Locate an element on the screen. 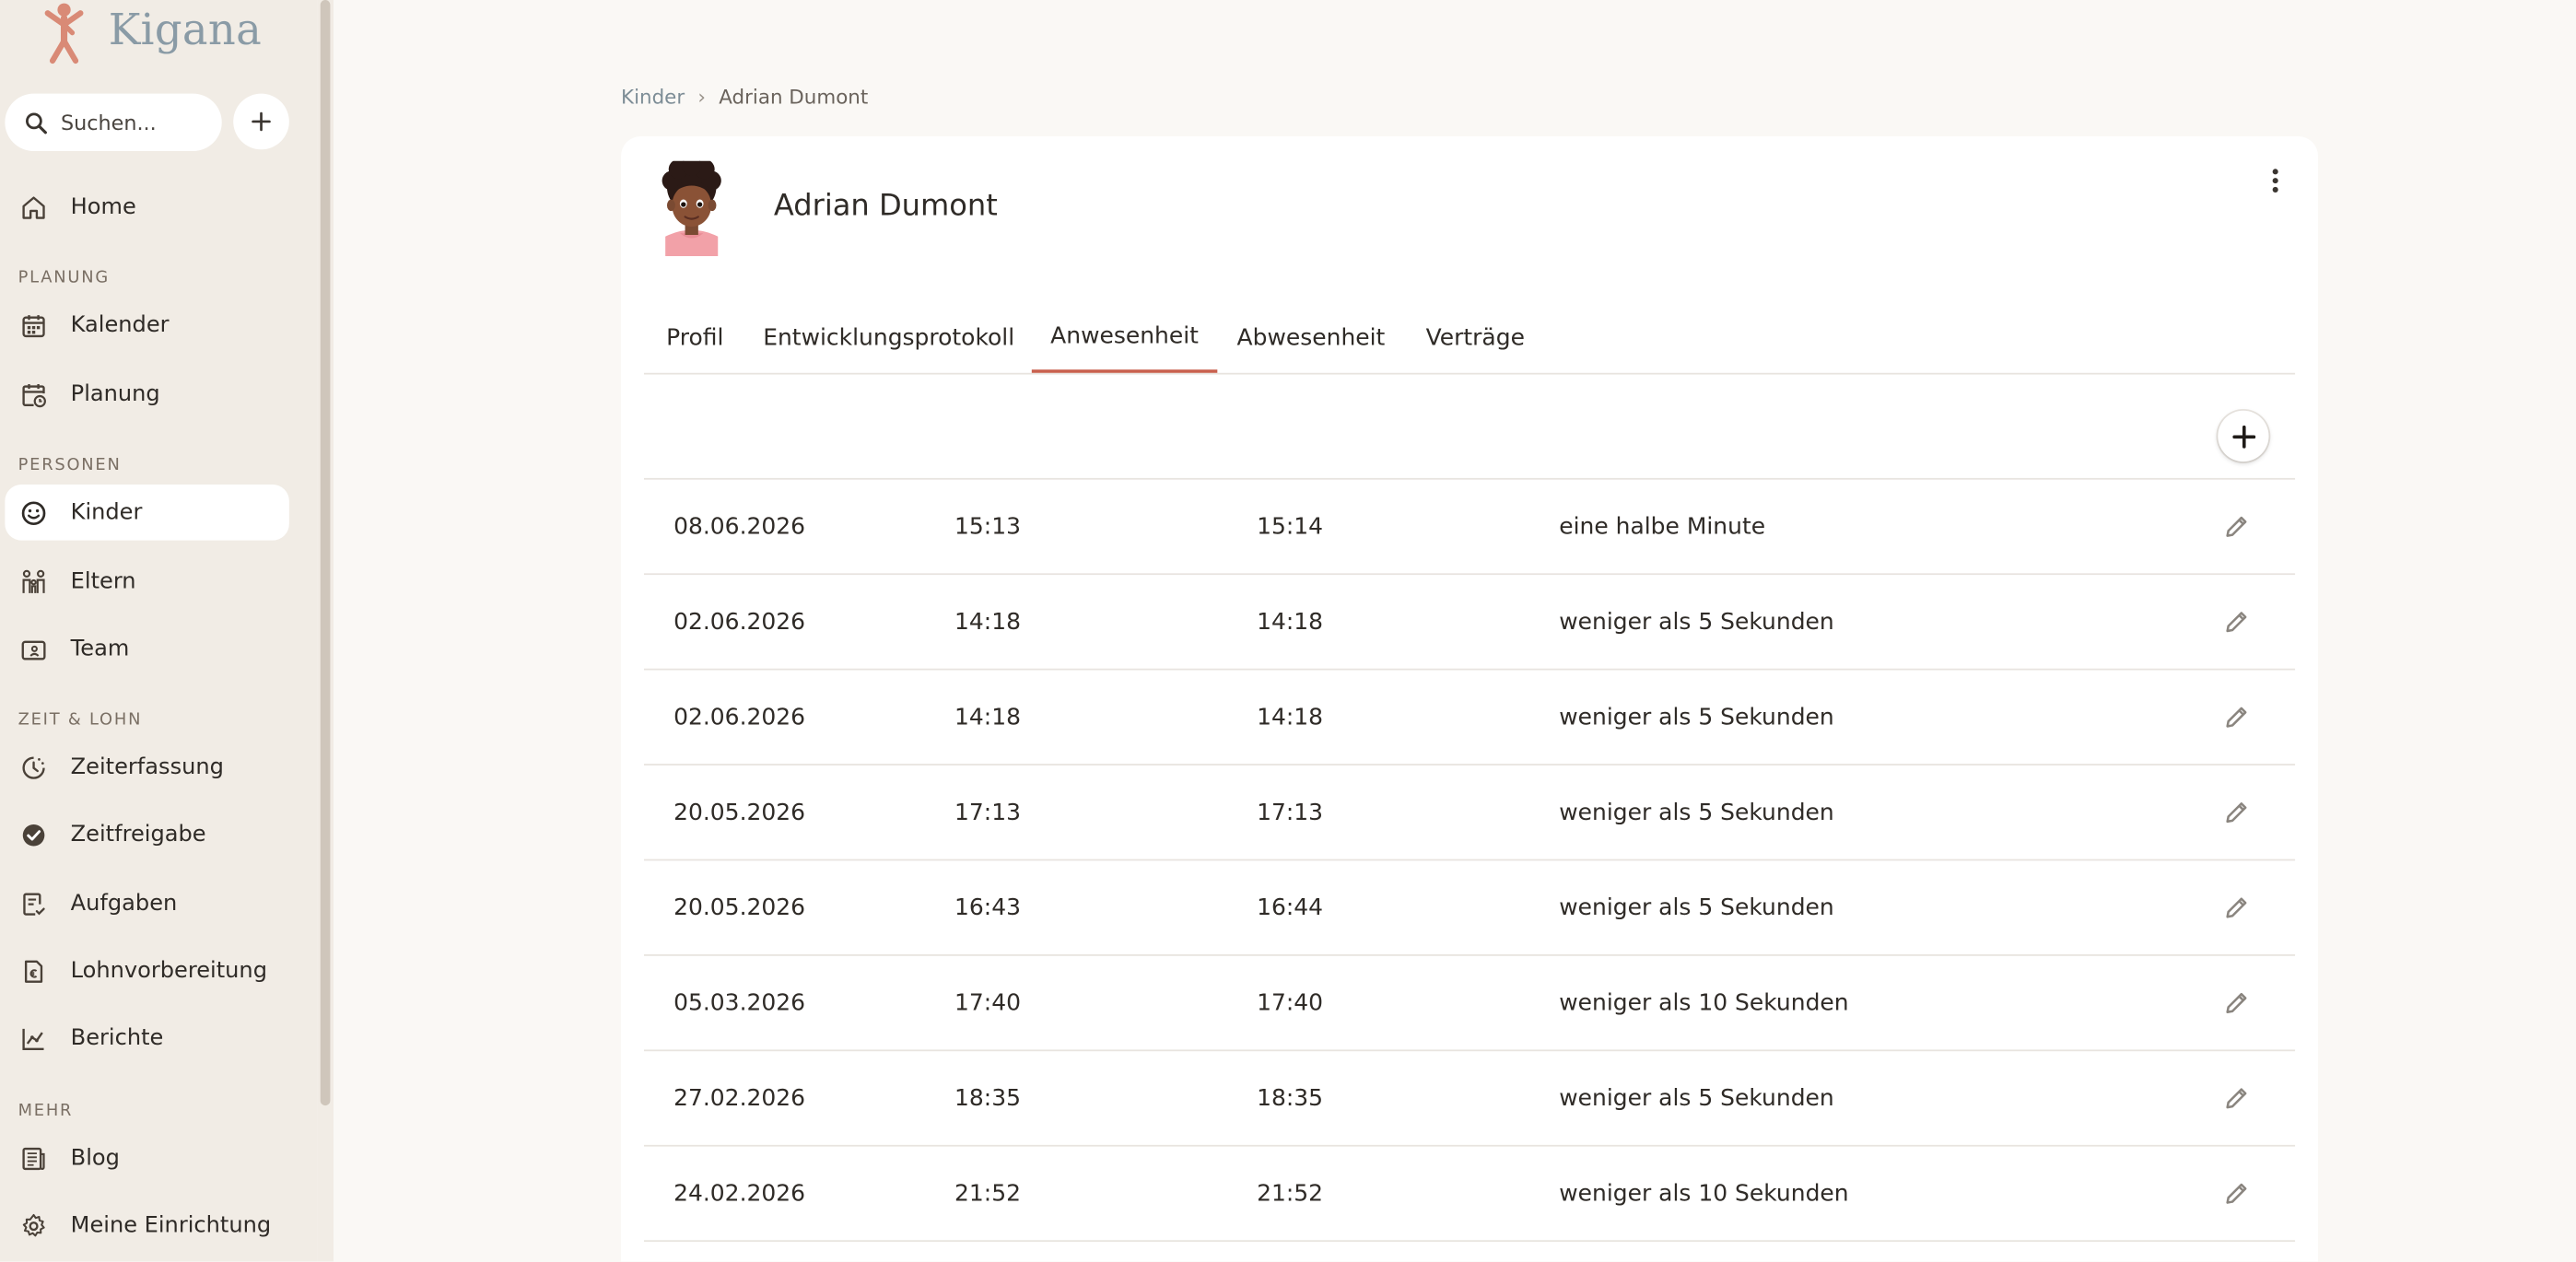 This screenshot has height=1262, width=2576. sidebar-item-berichte: Berichte is located at coordinates (146, 1039).